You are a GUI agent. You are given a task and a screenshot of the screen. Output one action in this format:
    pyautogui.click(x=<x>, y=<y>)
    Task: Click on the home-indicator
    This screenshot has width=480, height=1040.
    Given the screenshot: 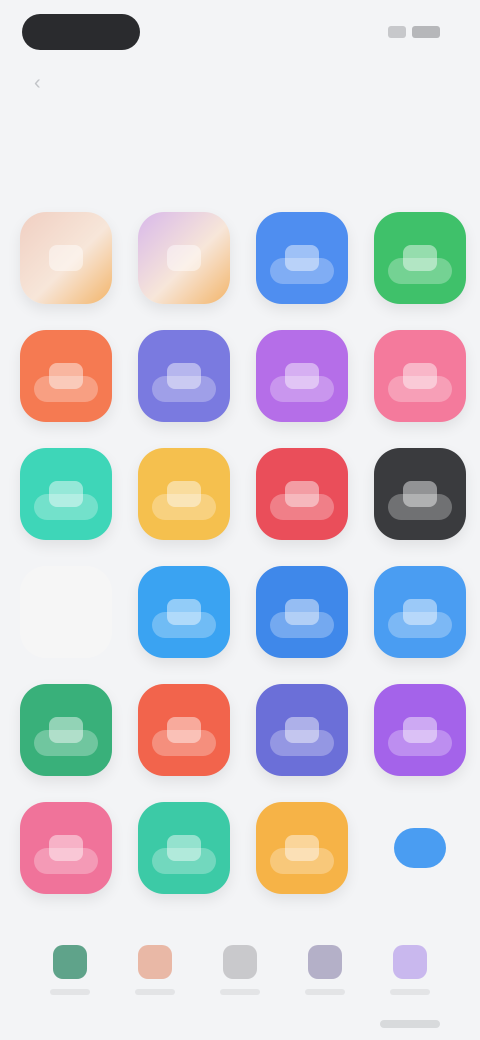 What is the action you would take?
    pyautogui.click(x=410, y=1024)
    